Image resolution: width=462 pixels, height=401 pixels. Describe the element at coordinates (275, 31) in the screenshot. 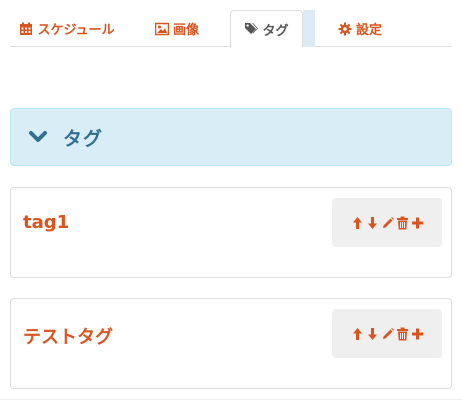

I see `tab-tags-label: タグ` at that location.